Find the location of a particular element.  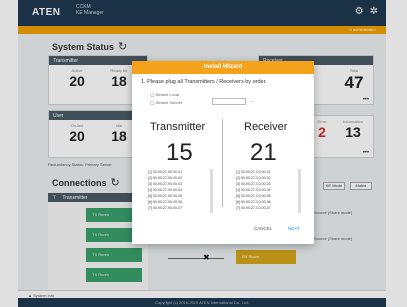

subnet-input is located at coordinates (229, 101).